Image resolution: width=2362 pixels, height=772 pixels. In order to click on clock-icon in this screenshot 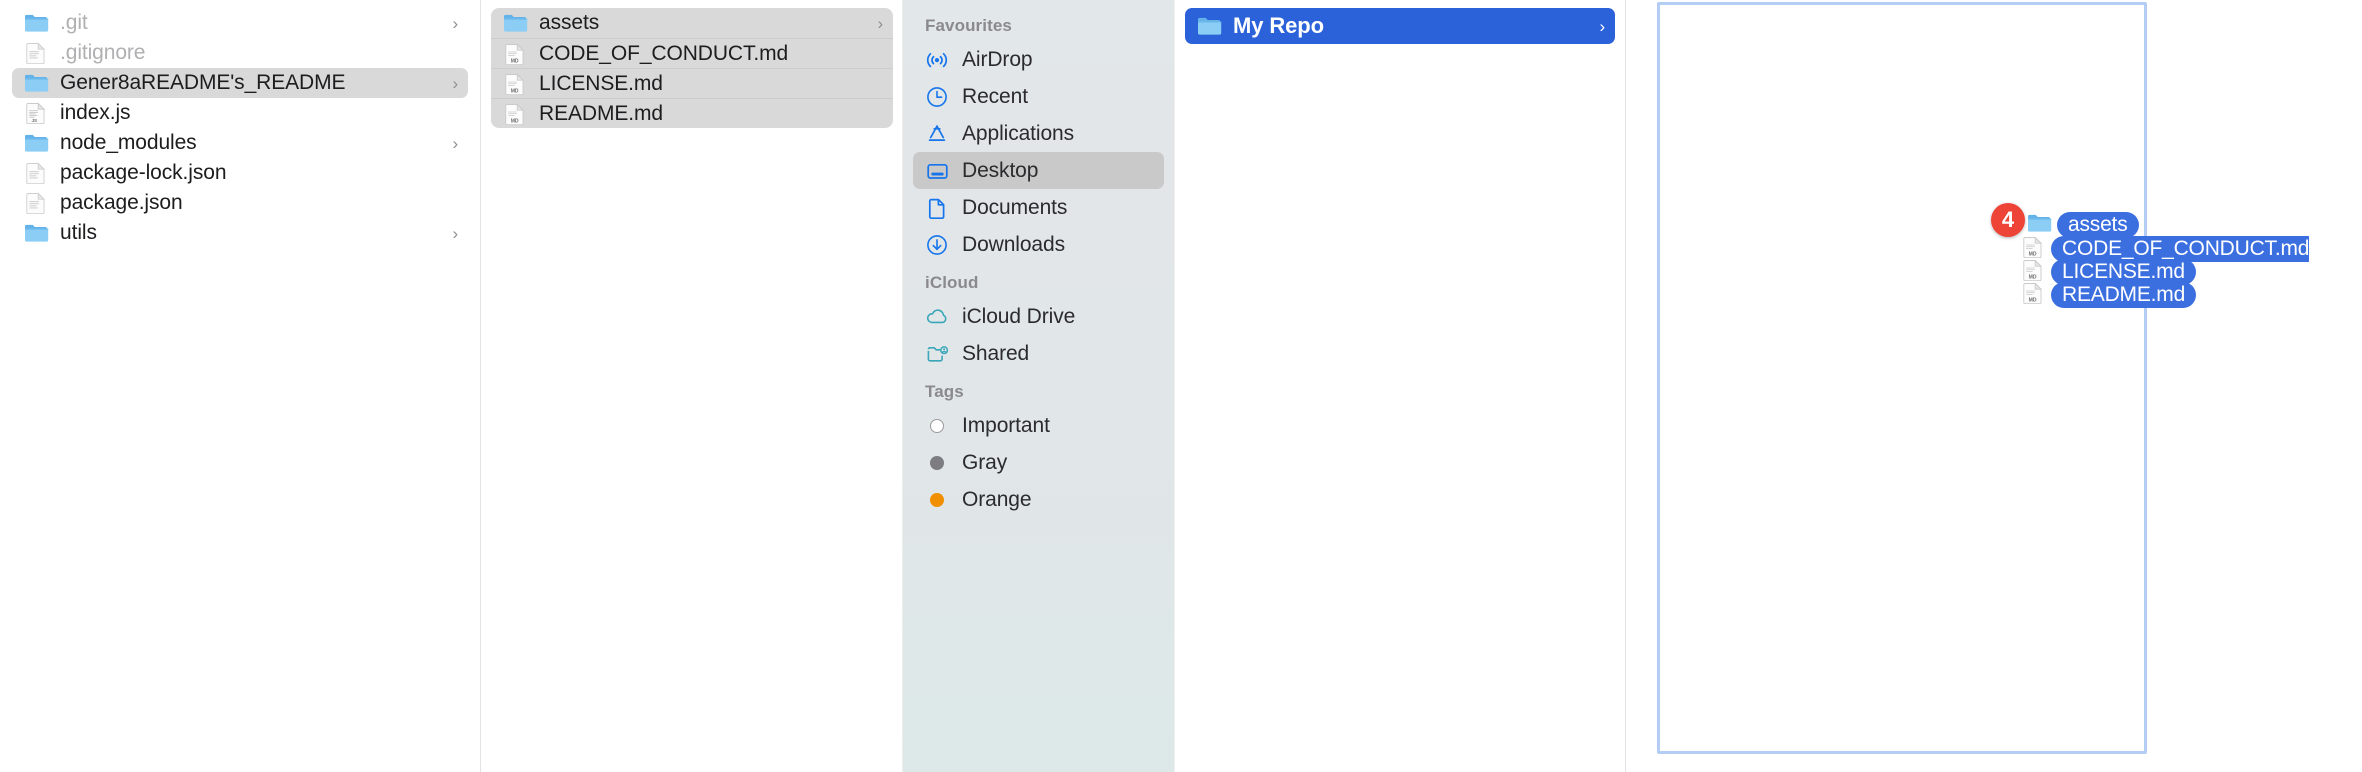, I will do `click(937, 97)`.